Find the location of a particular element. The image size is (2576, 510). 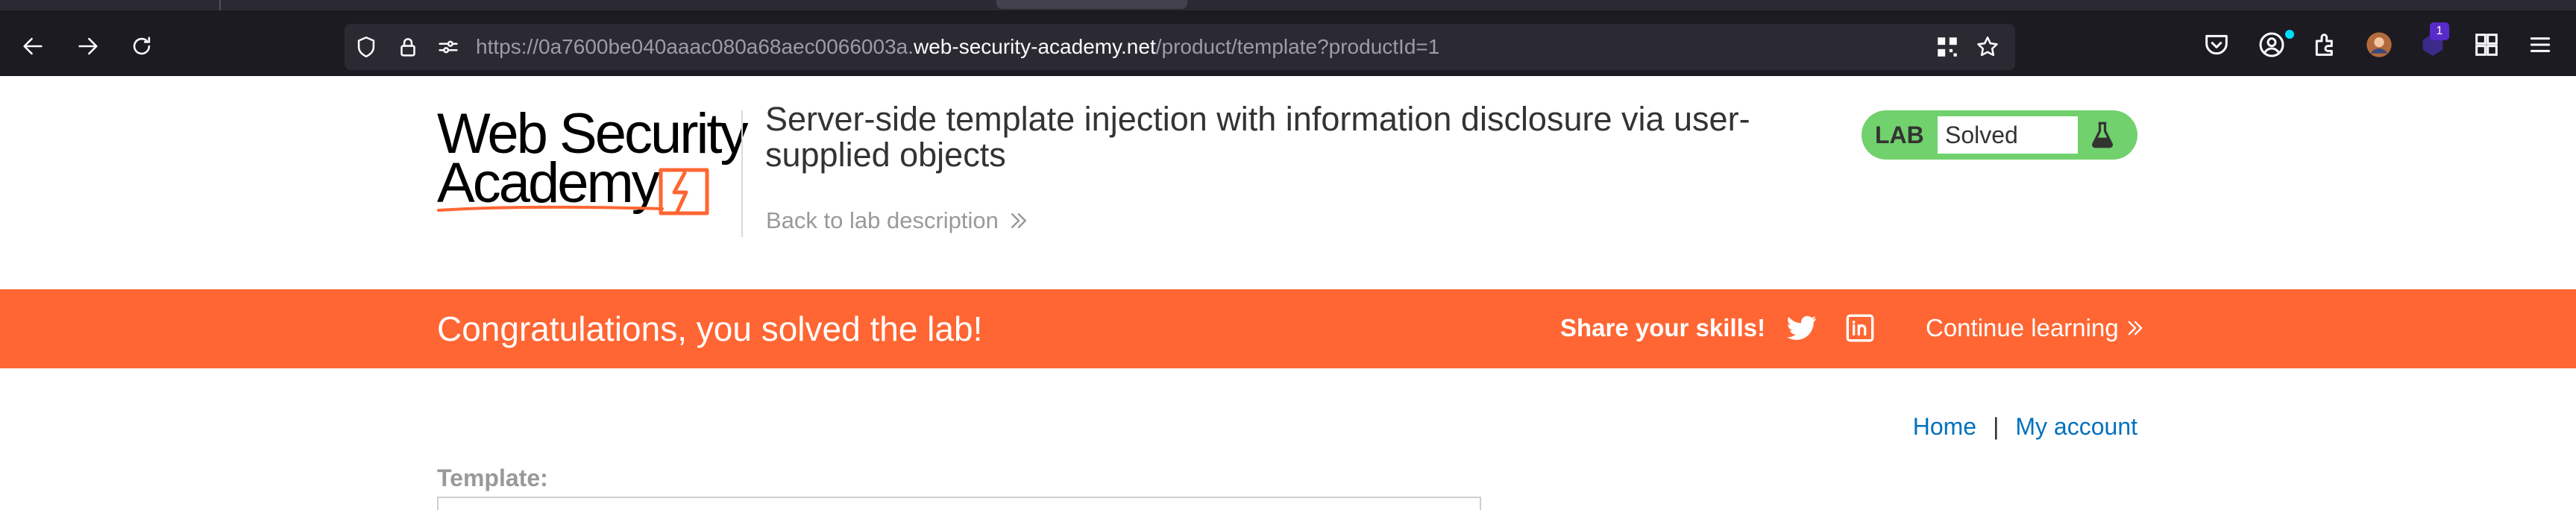

back-arrow-icon is located at coordinates (33, 46).